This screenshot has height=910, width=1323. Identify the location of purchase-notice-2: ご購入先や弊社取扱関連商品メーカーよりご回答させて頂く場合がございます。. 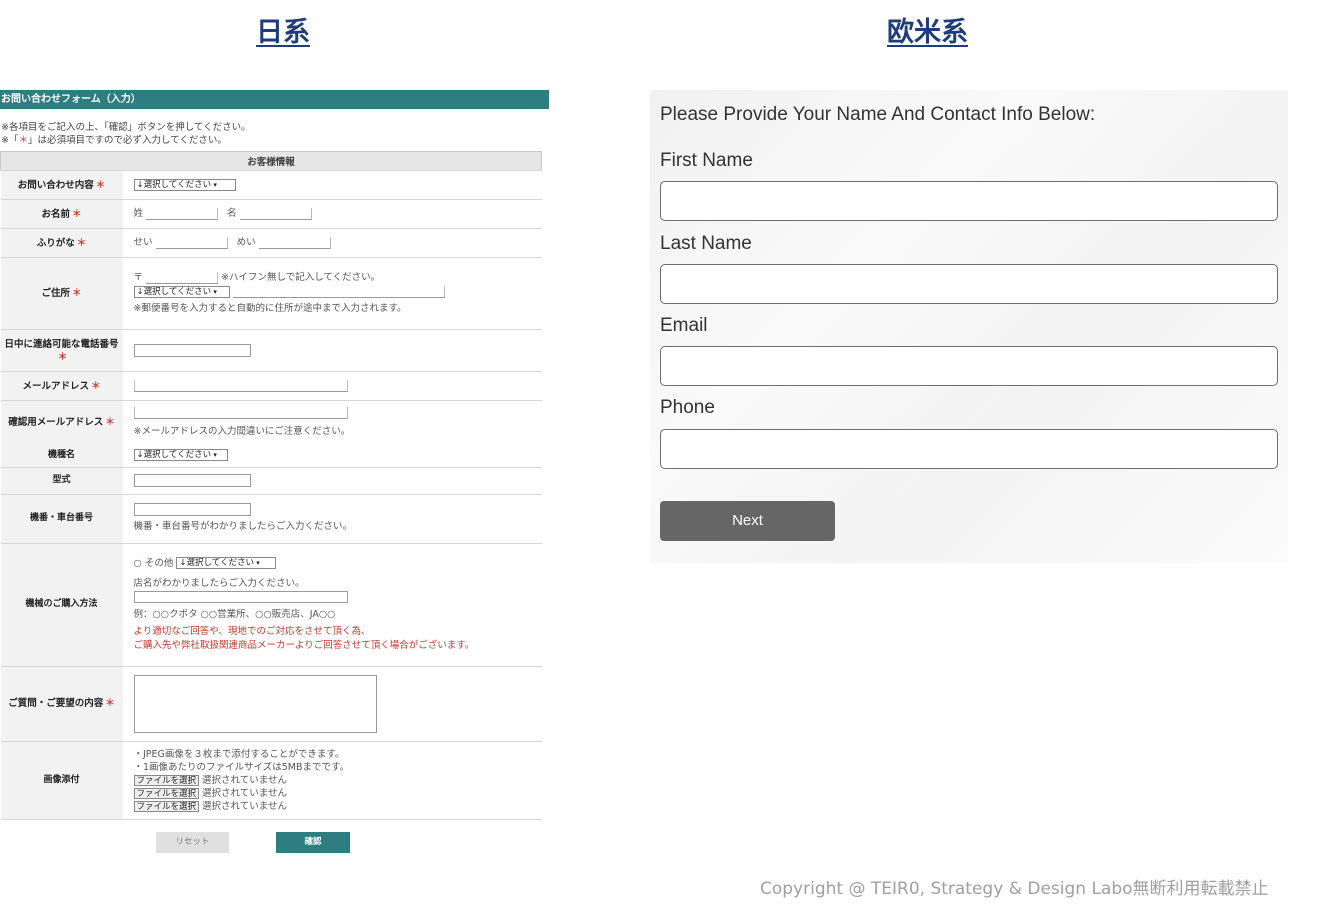
(304, 645).